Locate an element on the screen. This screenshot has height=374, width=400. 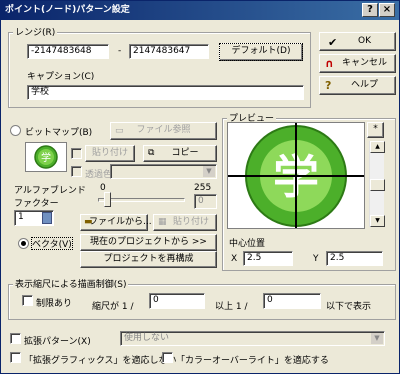
ext-pattern-select: 使用しない ▼ is located at coordinates (252, 338).